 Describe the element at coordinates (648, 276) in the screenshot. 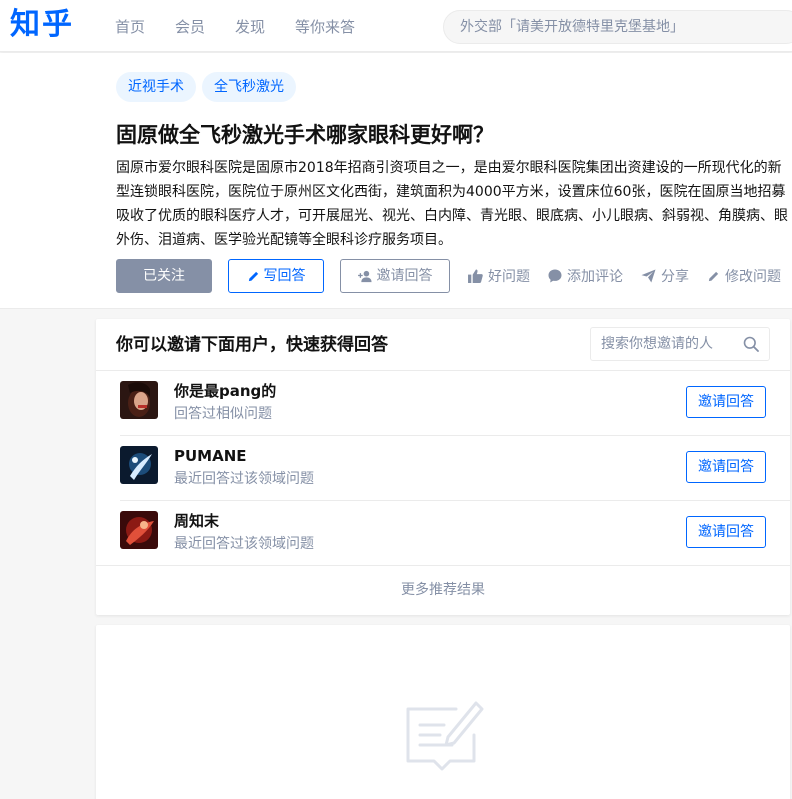

I see `share-plane-icon` at that location.